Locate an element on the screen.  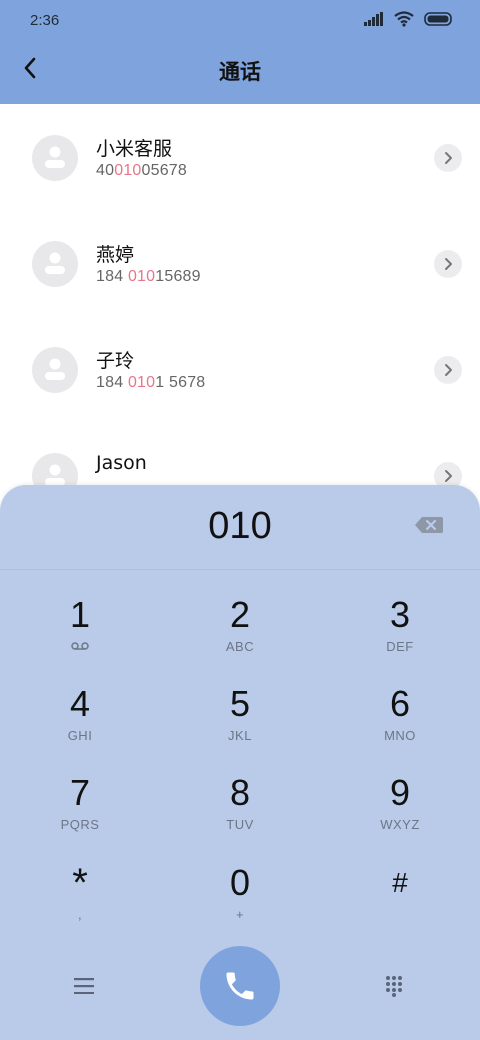
dialpad-icon is located at coordinates (394, 986).